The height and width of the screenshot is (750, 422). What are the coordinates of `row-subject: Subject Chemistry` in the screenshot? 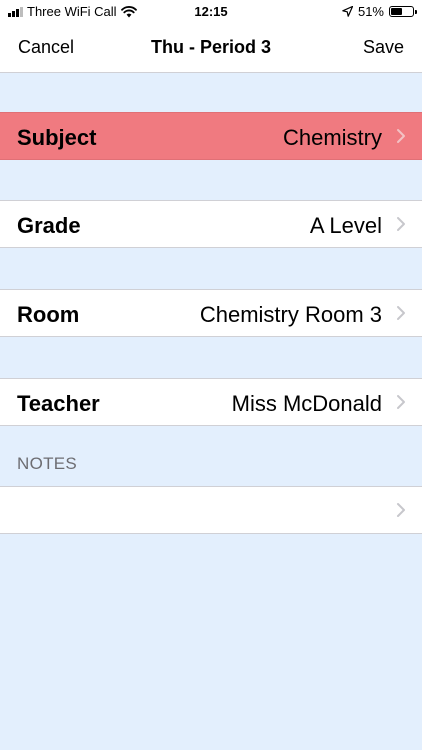 It's located at (211, 136).